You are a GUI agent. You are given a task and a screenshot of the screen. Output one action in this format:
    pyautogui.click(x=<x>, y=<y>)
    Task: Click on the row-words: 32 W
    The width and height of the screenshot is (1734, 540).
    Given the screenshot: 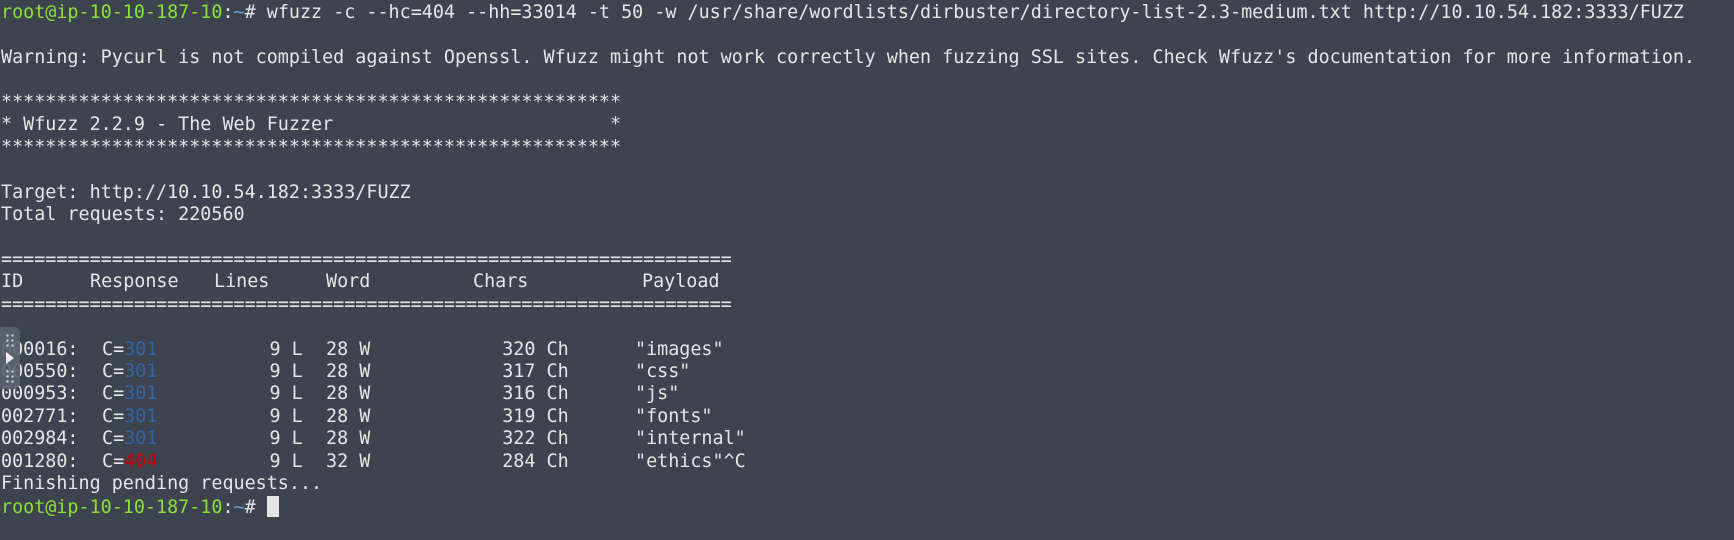 What is the action you would take?
    pyautogui.click(x=348, y=461)
    